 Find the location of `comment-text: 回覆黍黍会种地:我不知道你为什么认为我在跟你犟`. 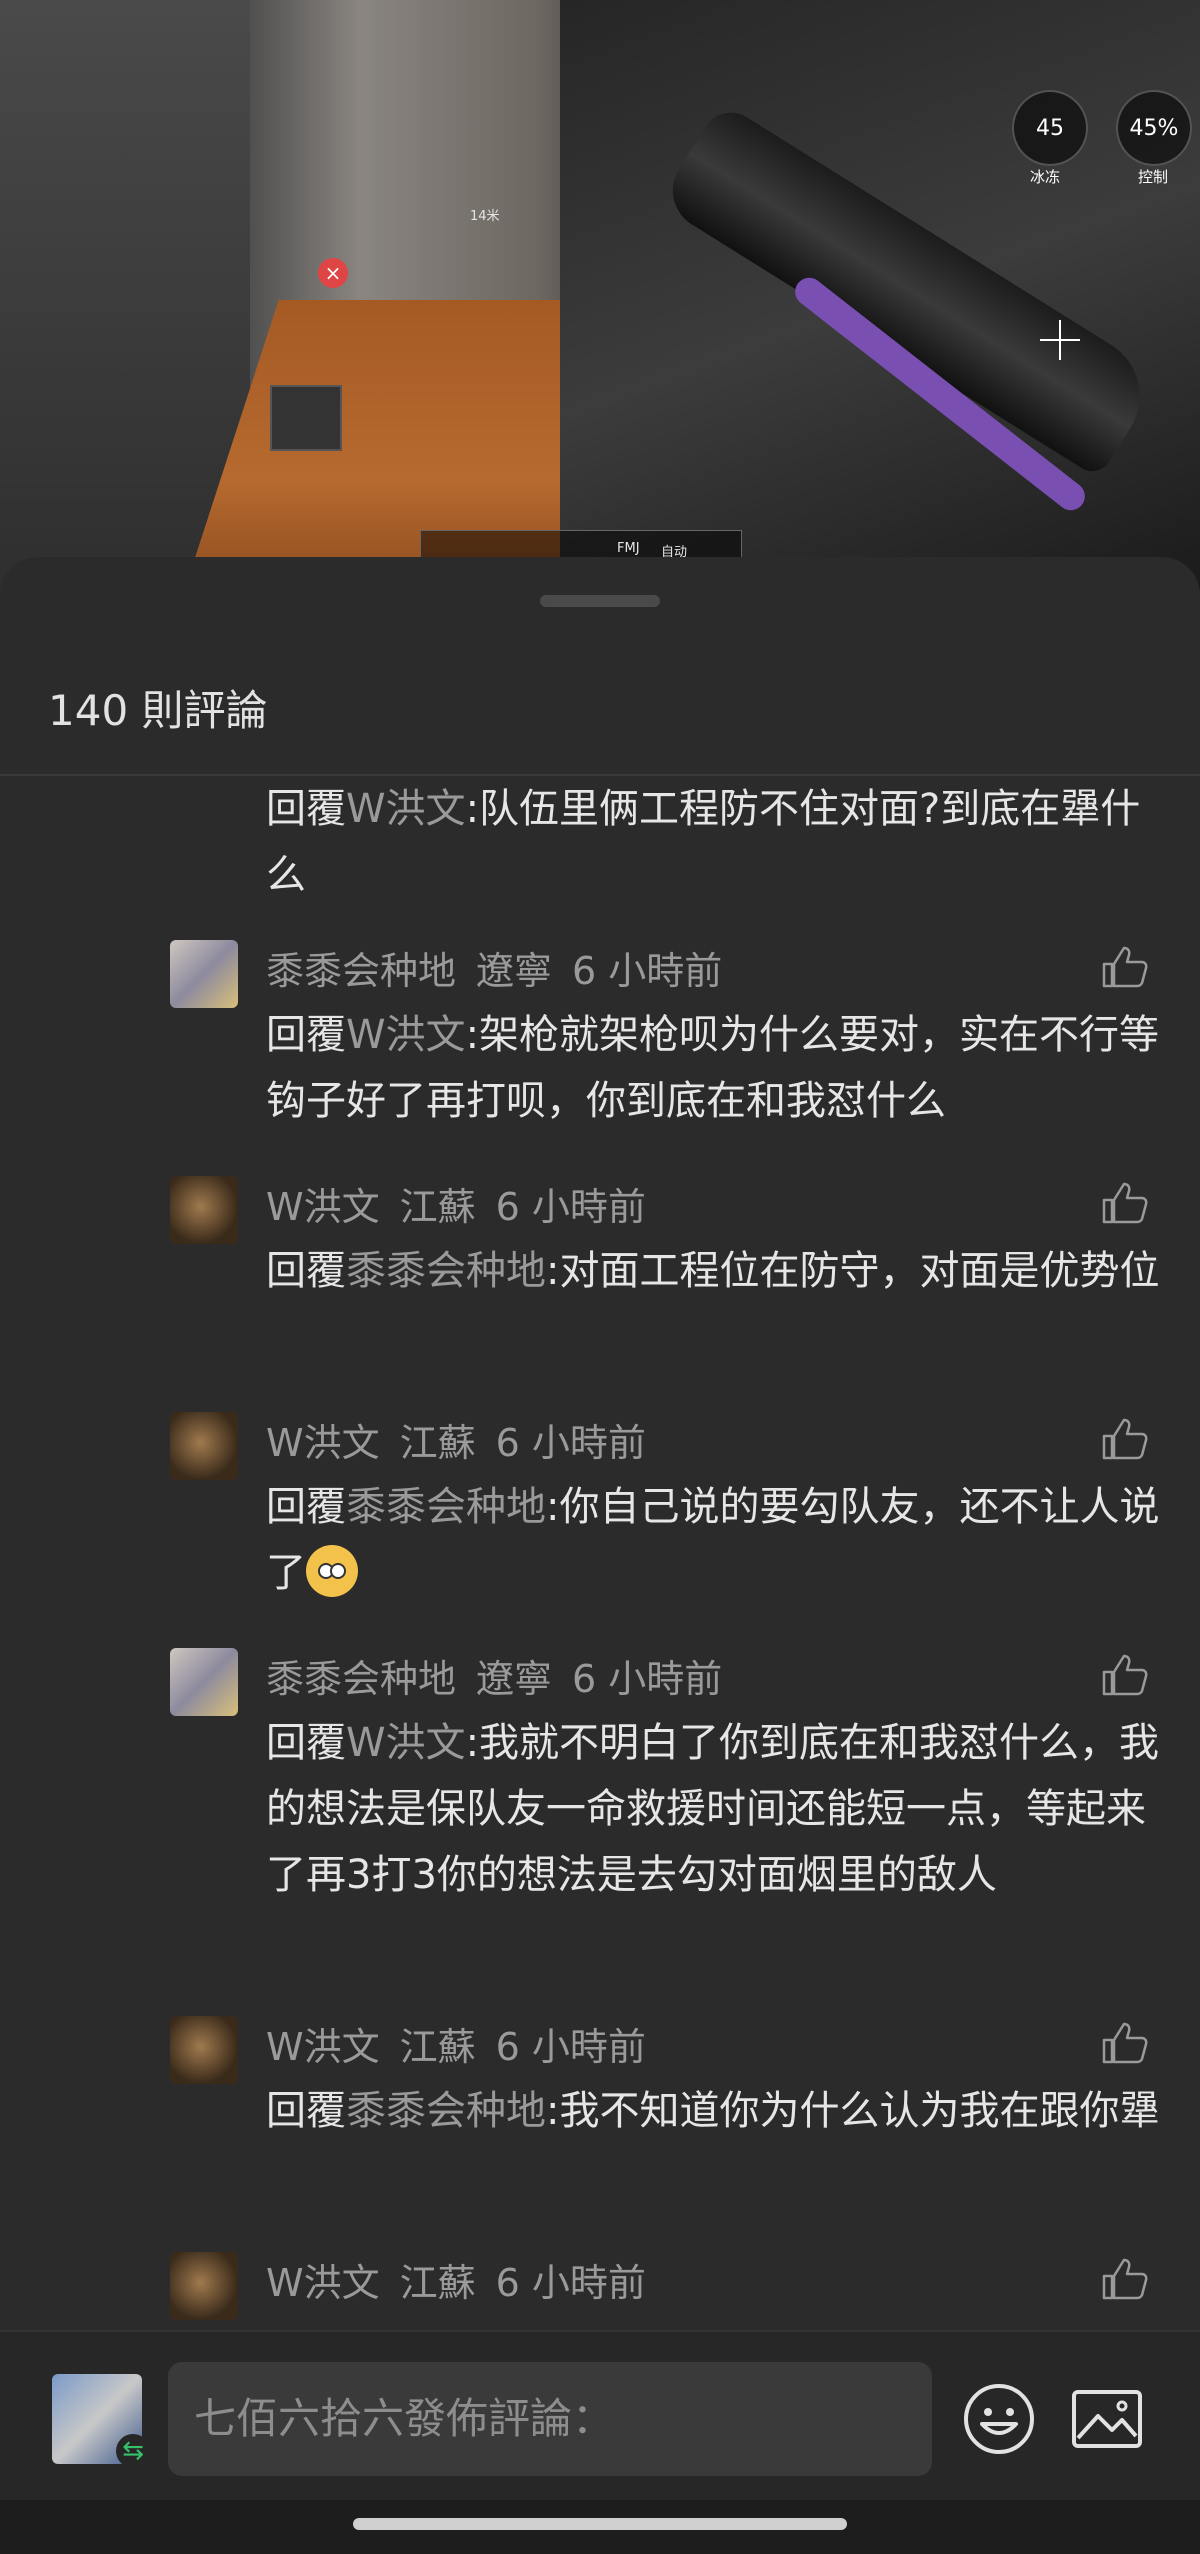

comment-text: 回覆黍黍会种地:我不知道你为什么认为我在跟你犟 is located at coordinates (716, 2111).